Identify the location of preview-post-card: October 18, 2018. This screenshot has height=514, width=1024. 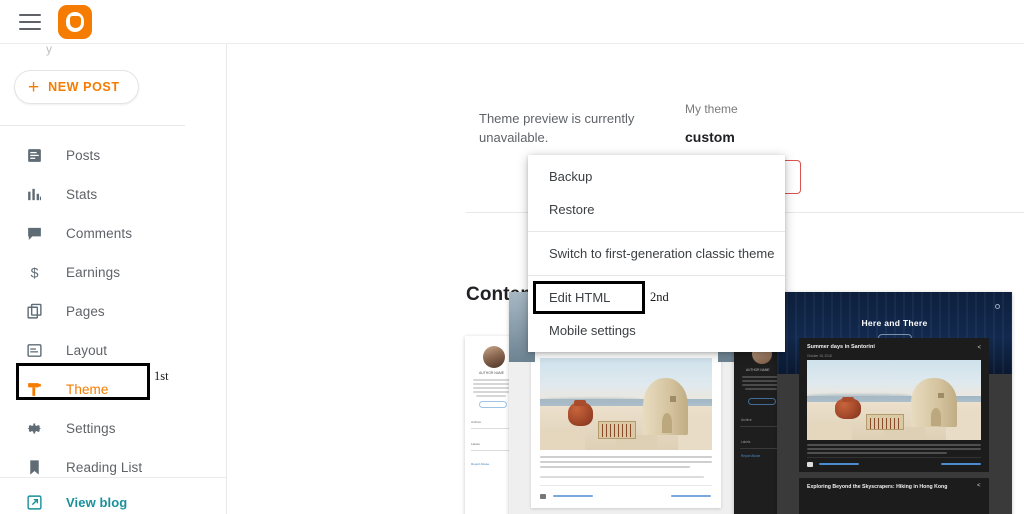
(626, 424).